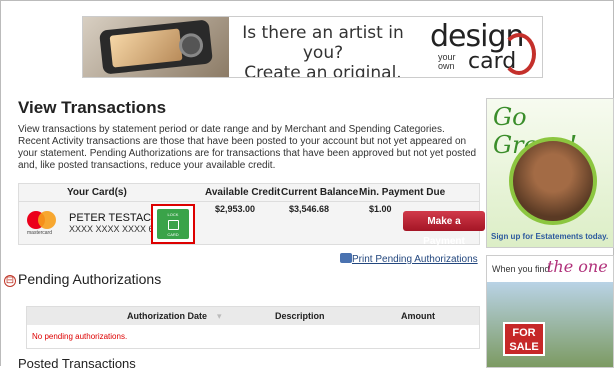  I want to click on when-you-find-text: When you find, so click(521, 269).